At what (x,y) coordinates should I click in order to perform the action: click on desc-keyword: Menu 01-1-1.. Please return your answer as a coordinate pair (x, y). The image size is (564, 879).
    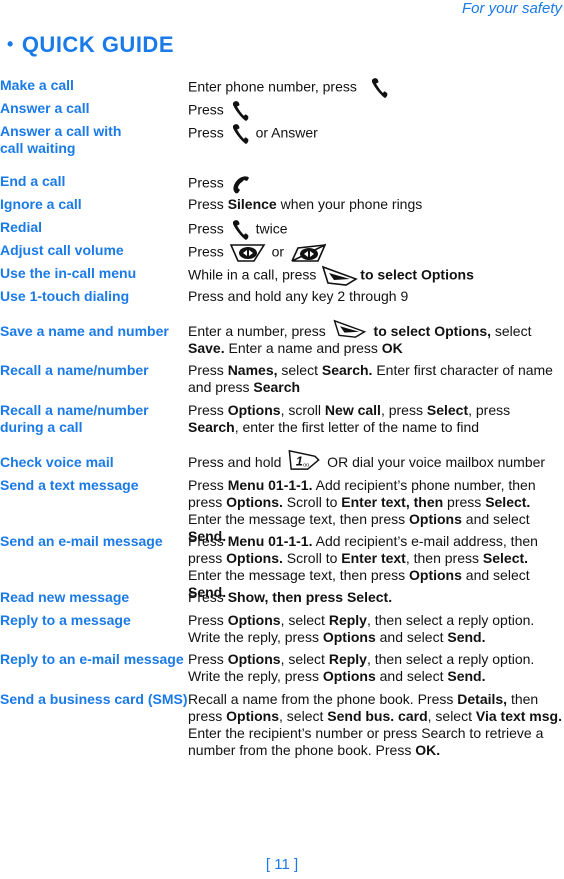
    Looking at the image, I should click on (270, 541).